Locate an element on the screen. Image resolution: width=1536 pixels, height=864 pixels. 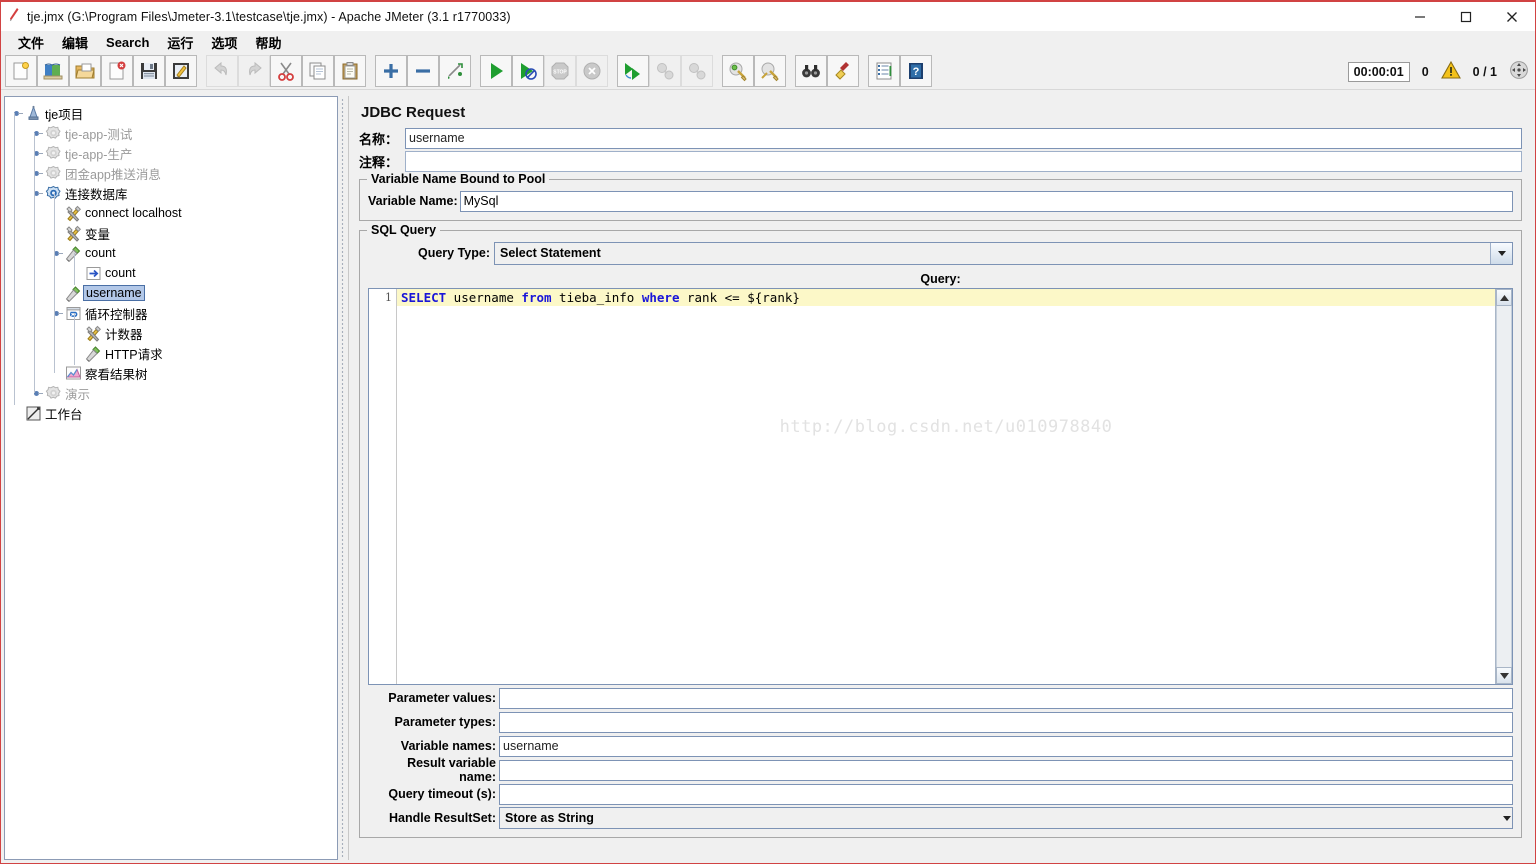
query-type-value: Select Statement is located at coordinates (550, 253).